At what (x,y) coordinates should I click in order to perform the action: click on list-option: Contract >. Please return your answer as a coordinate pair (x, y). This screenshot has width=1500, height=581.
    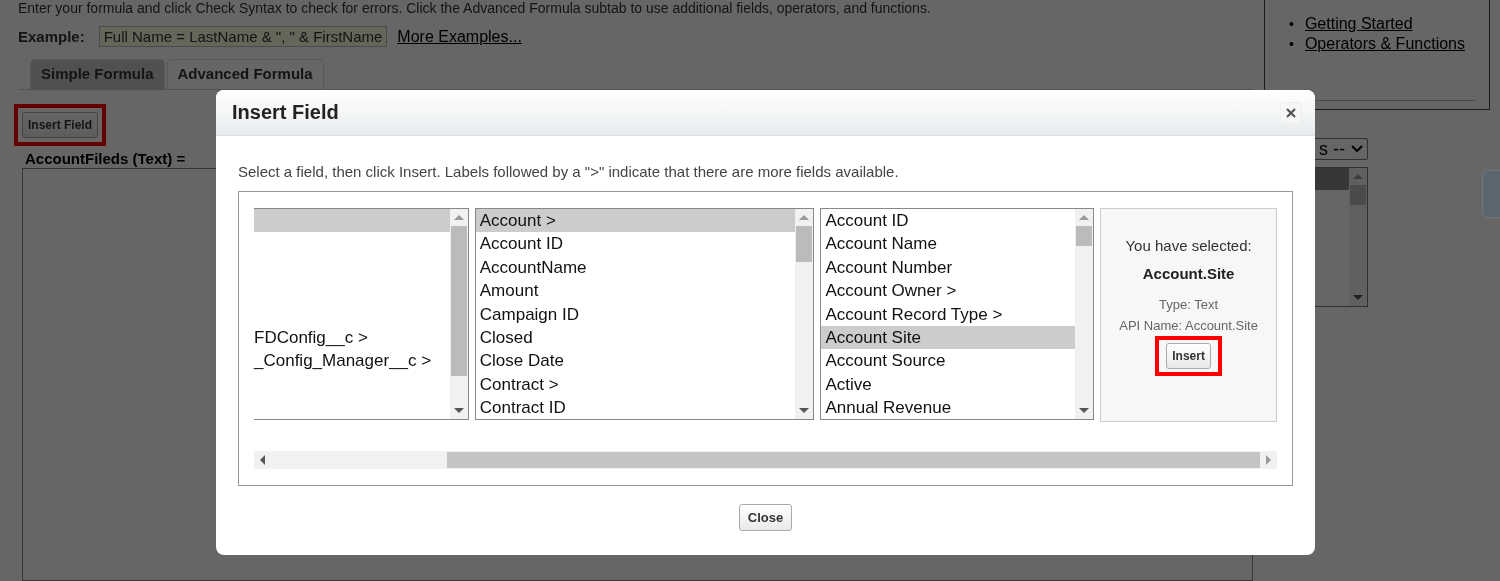
    Looking at the image, I should click on (635, 384).